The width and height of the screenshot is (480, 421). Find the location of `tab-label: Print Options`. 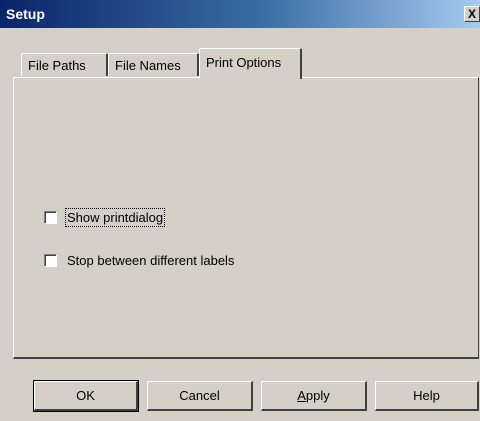

tab-label: Print Options is located at coordinates (244, 62).